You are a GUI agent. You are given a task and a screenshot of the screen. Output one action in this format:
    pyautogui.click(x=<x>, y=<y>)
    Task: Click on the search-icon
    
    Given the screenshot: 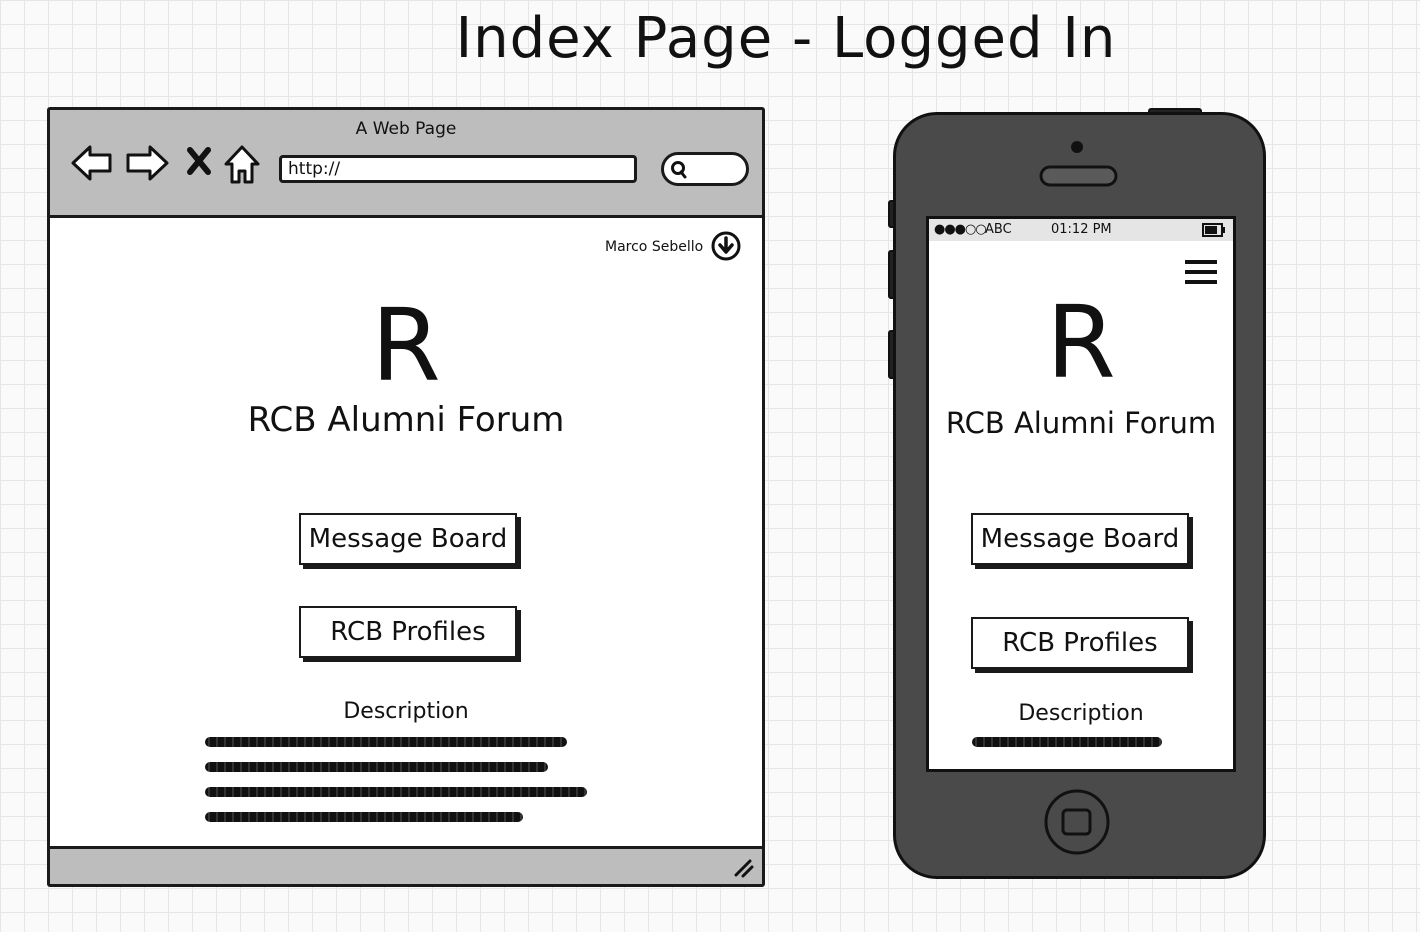 What is the action you would take?
    pyautogui.click(x=679, y=170)
    